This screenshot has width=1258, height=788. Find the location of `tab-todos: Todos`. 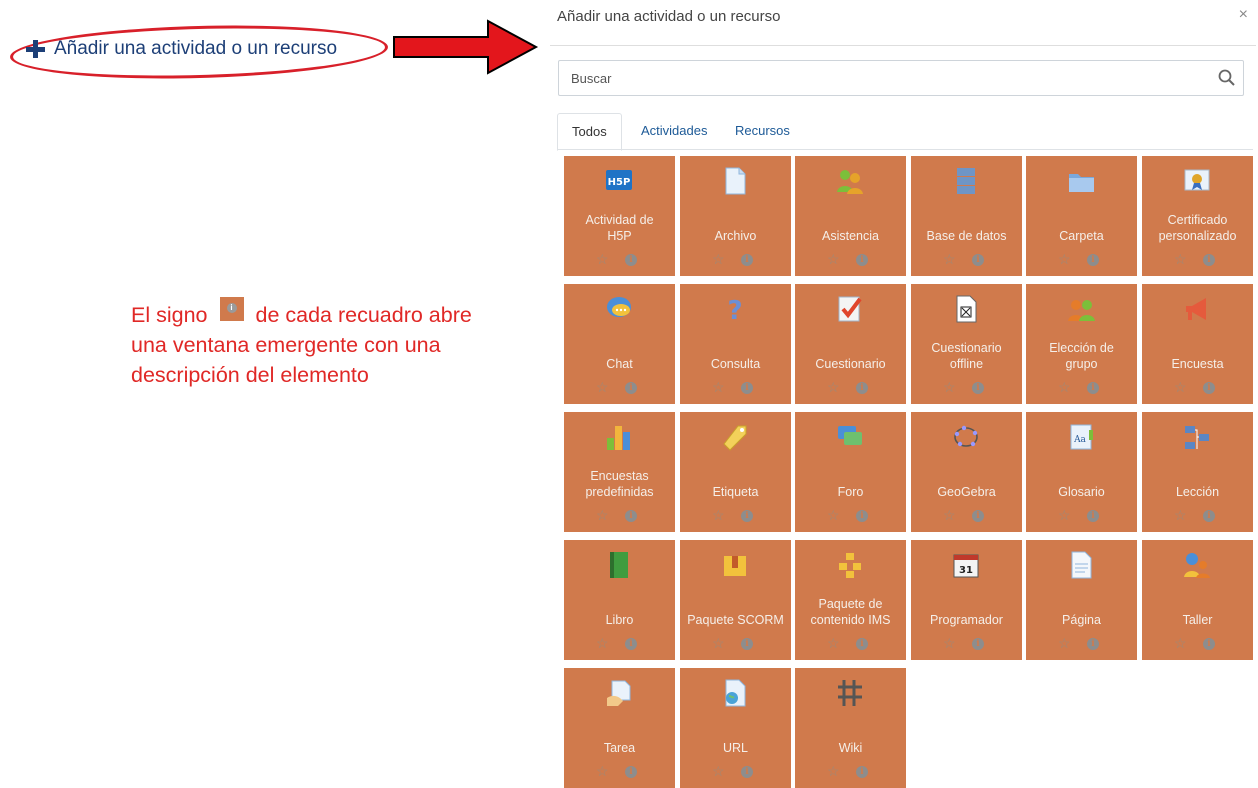

tab-todos: Todos is located at coordinates (589, 132).